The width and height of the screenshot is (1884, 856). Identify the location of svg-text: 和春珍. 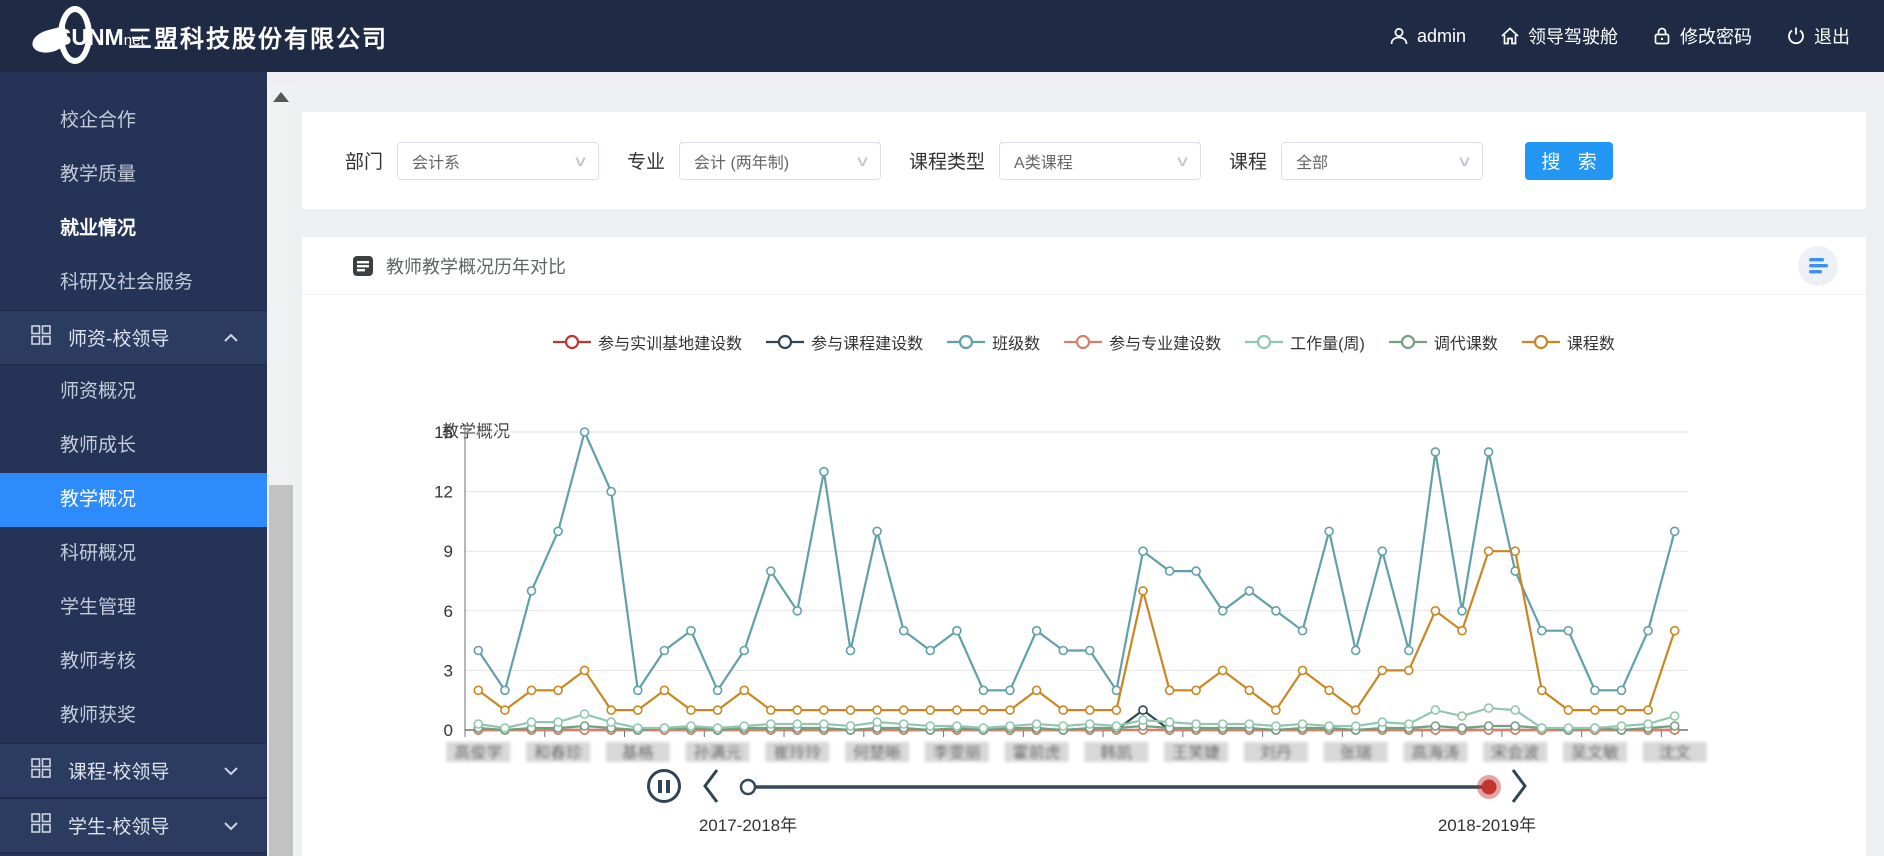
(558, 753).